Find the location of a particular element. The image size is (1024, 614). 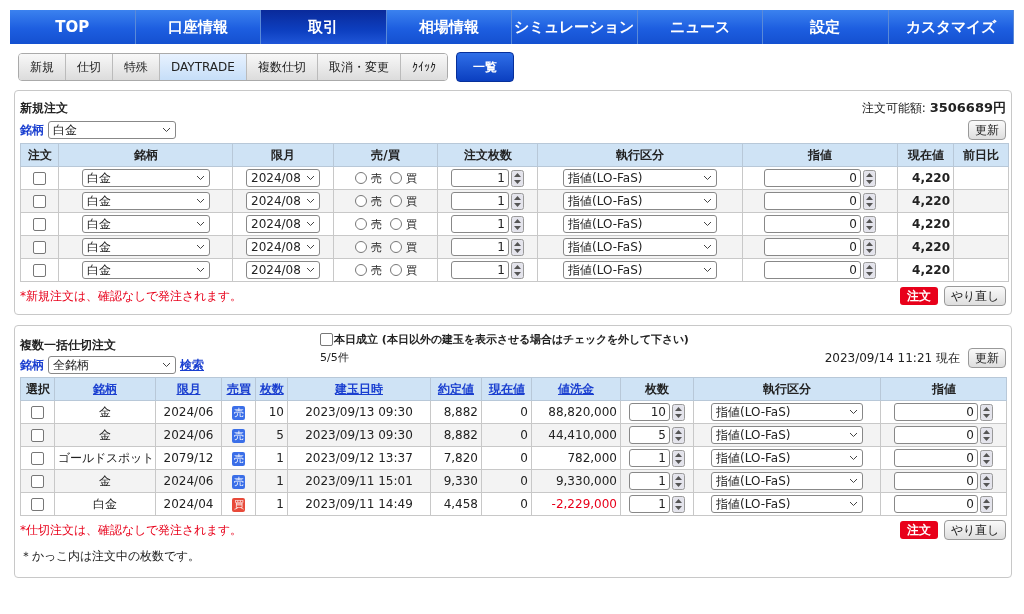

symbol-dropdown: 全銘柄 is located at coordinates (112, 365).